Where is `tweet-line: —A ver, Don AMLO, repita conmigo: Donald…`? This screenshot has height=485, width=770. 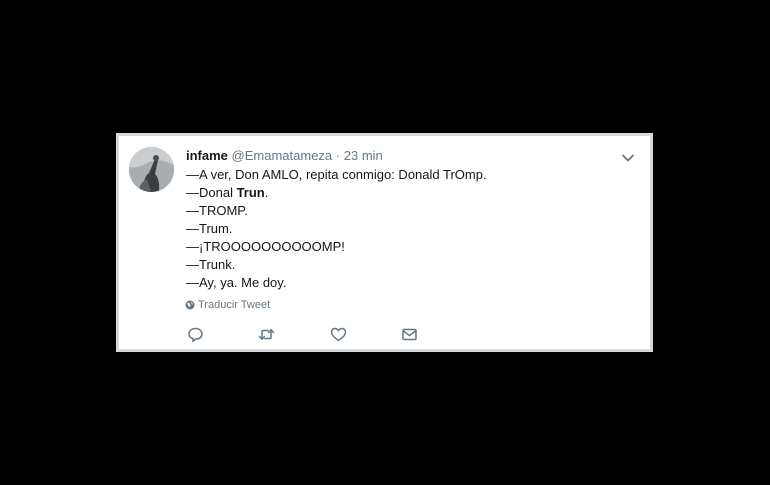
tweet-line: —A ver, Don AMLO, repita conmigo: Donald… is located at coordinates (336, 174).